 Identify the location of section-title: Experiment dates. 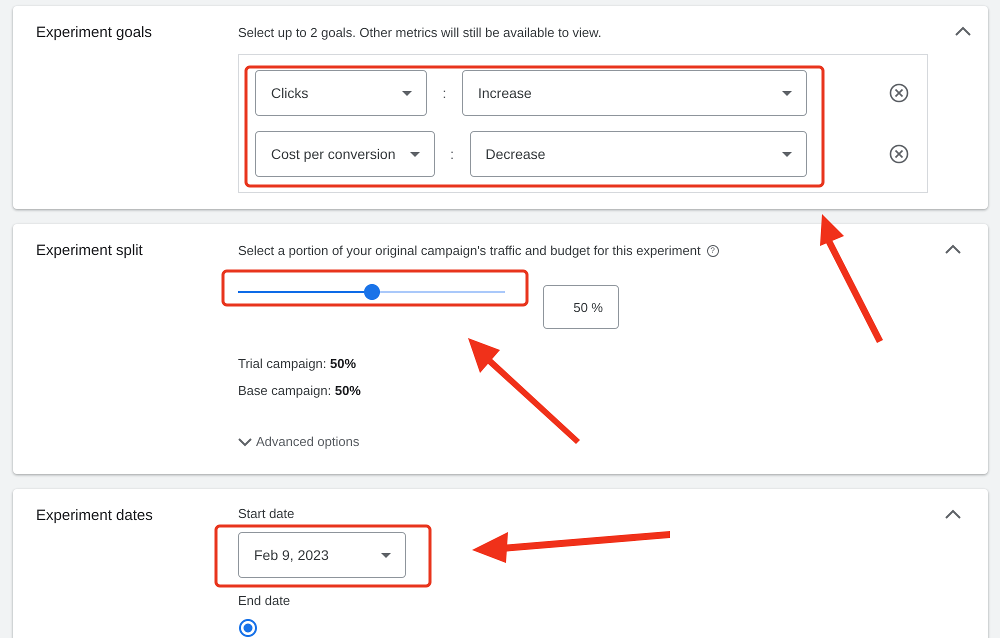
(94, 516).